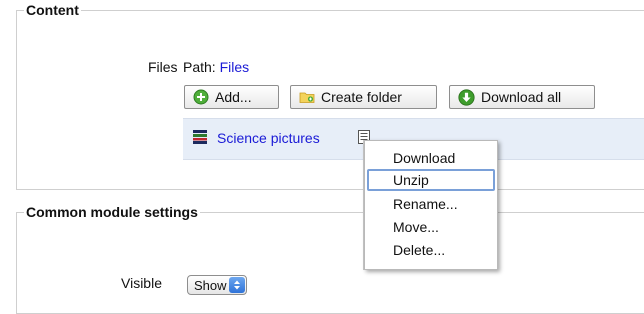  I want to click on download-all-button: Download all, so click(522, 97).